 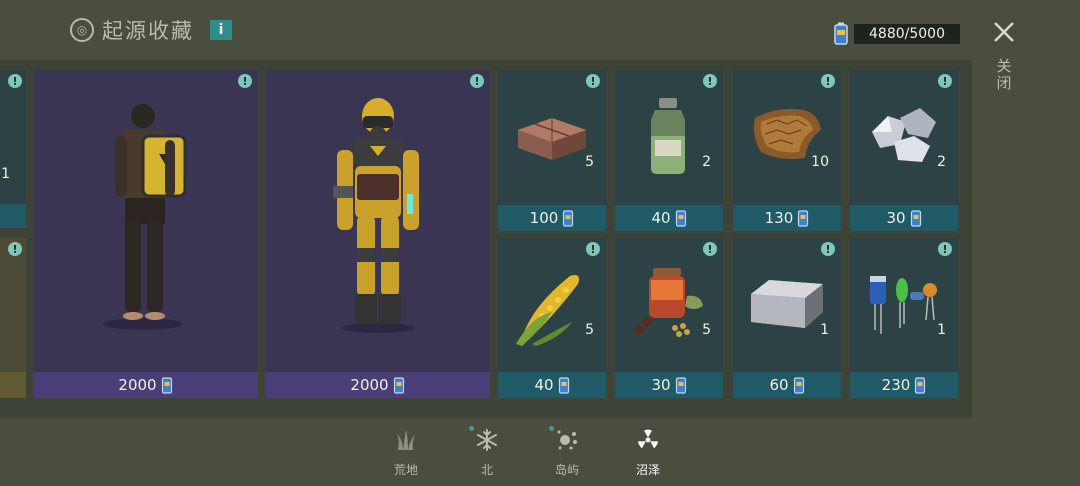 I want to click on price-value: 60, so click(x=779, y=385).